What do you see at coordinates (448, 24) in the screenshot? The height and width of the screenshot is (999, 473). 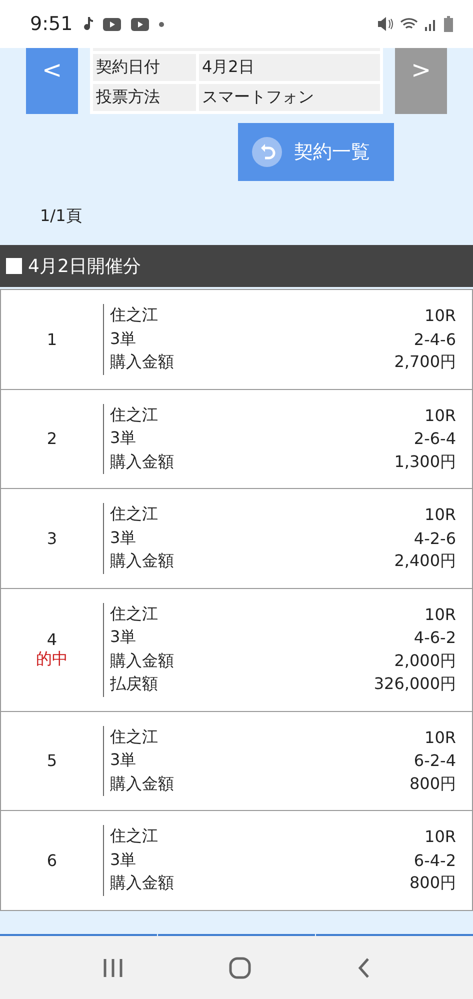 I see `battery-icon` at bounding box center [448, 24].